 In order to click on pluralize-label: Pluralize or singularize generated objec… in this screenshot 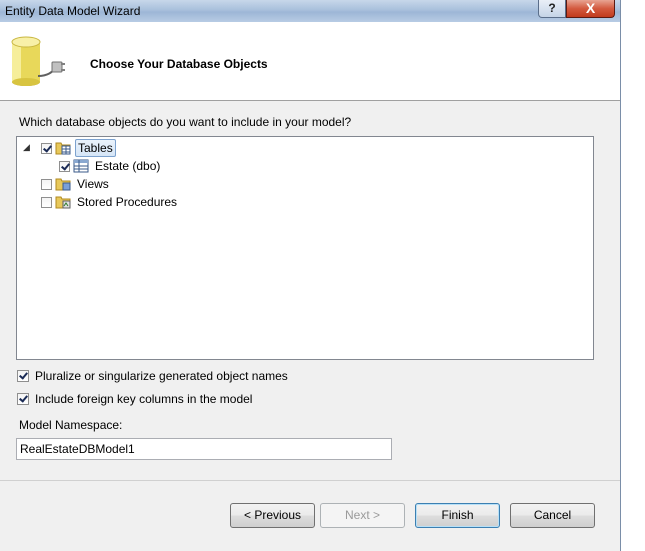, I will do `click(161, 376)`.